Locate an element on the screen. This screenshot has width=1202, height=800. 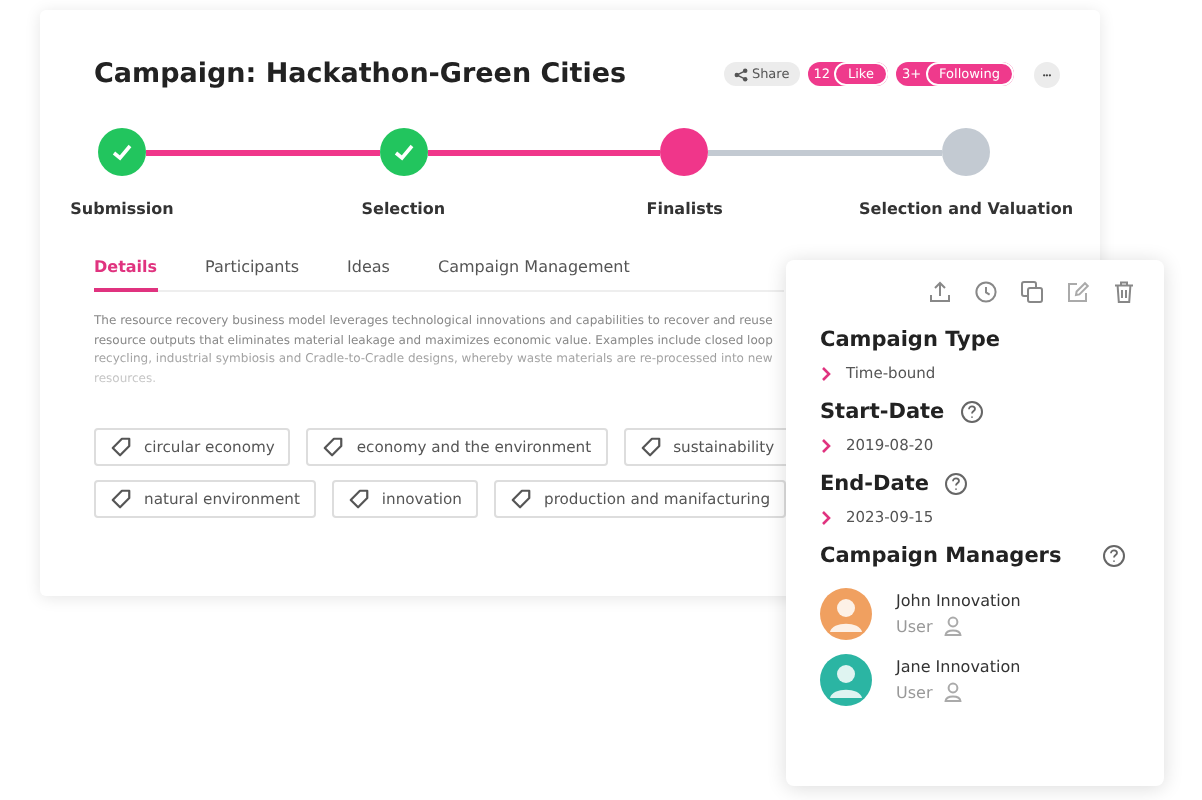
step-label: Selection and Valuation is located at coordinates (966, 209).